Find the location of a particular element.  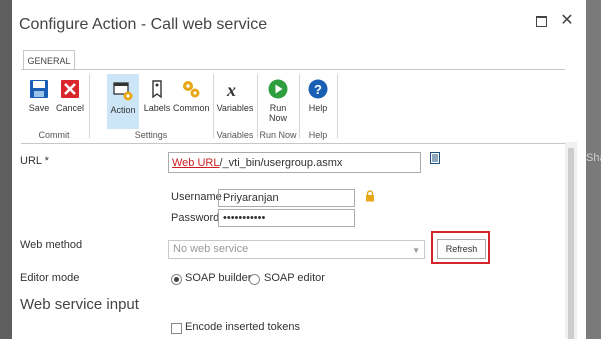

dialog-title: Configure Action - Call web service is located at coordinates (143, 24).